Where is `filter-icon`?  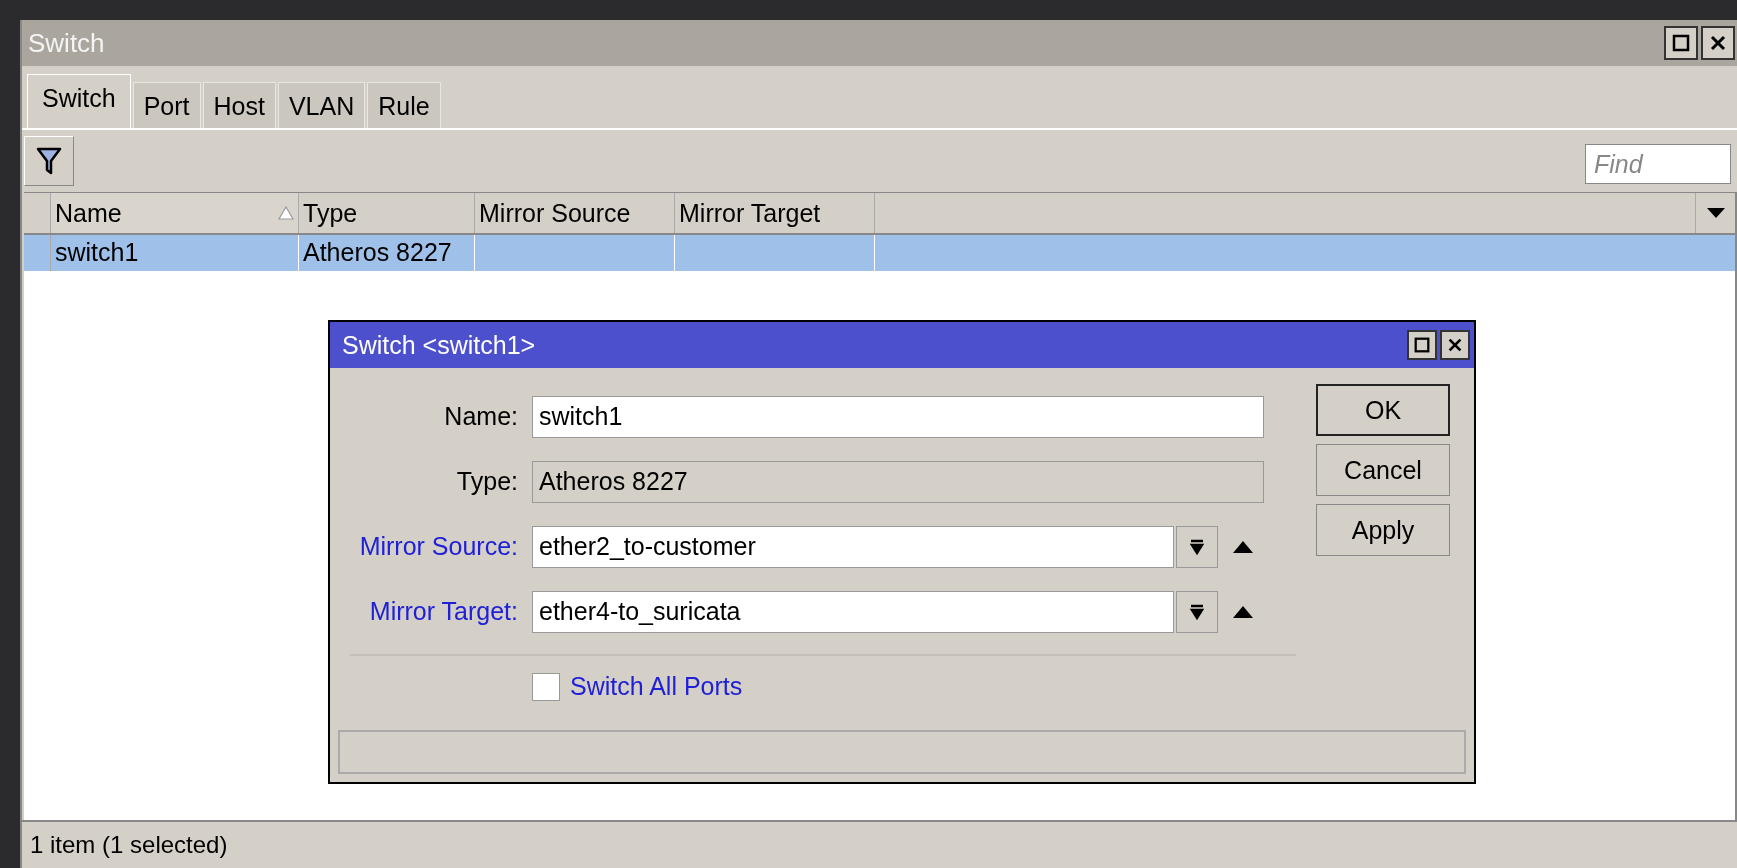
filter-icon is located at coordinates (49, 161).